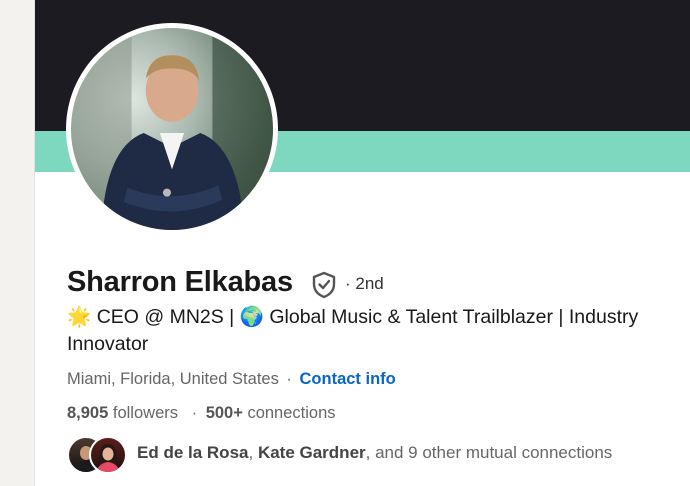 The image size is (690, 486). Describe the element at coordinates (324, 285) in the screenshot. I see `shield-check-icon` at that location.